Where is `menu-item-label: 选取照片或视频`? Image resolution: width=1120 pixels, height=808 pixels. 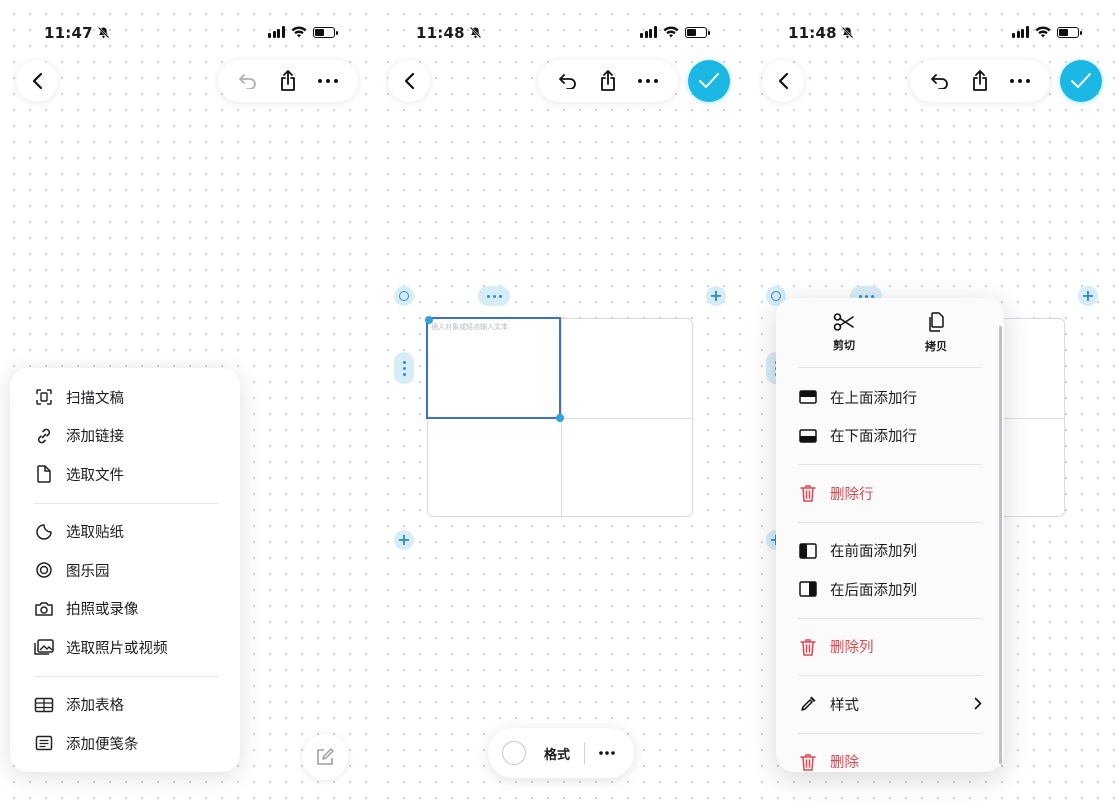 menu-item-label: 选取照片或视频 is located at coordinates (117, 648).